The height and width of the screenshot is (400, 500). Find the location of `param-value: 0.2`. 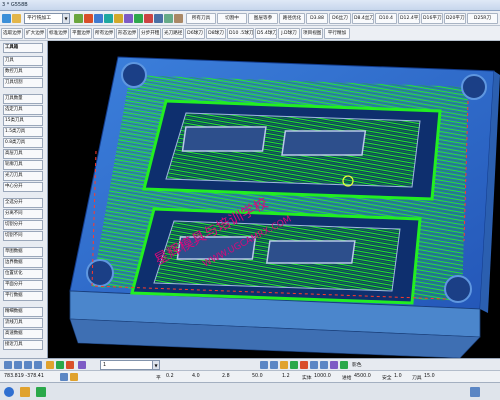

param-value: 0.2 is located at coordinates (170, 376).